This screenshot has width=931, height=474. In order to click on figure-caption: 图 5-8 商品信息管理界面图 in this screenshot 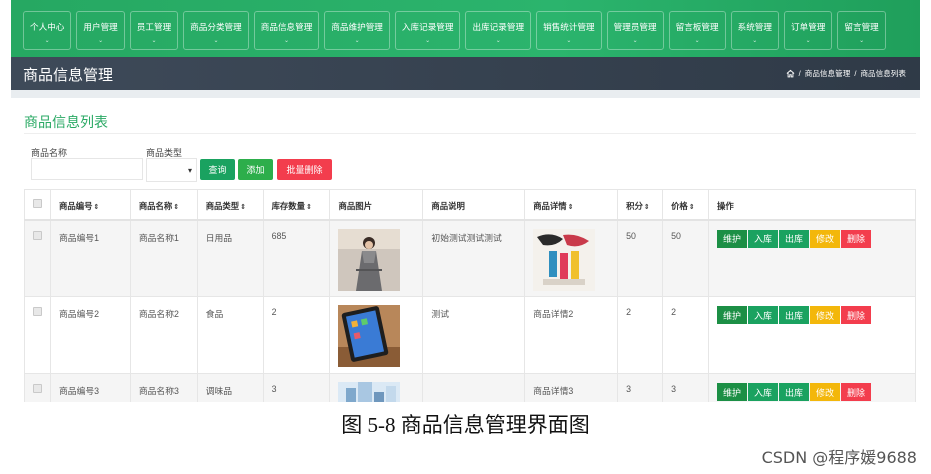, I will do `click(465, 425)`.